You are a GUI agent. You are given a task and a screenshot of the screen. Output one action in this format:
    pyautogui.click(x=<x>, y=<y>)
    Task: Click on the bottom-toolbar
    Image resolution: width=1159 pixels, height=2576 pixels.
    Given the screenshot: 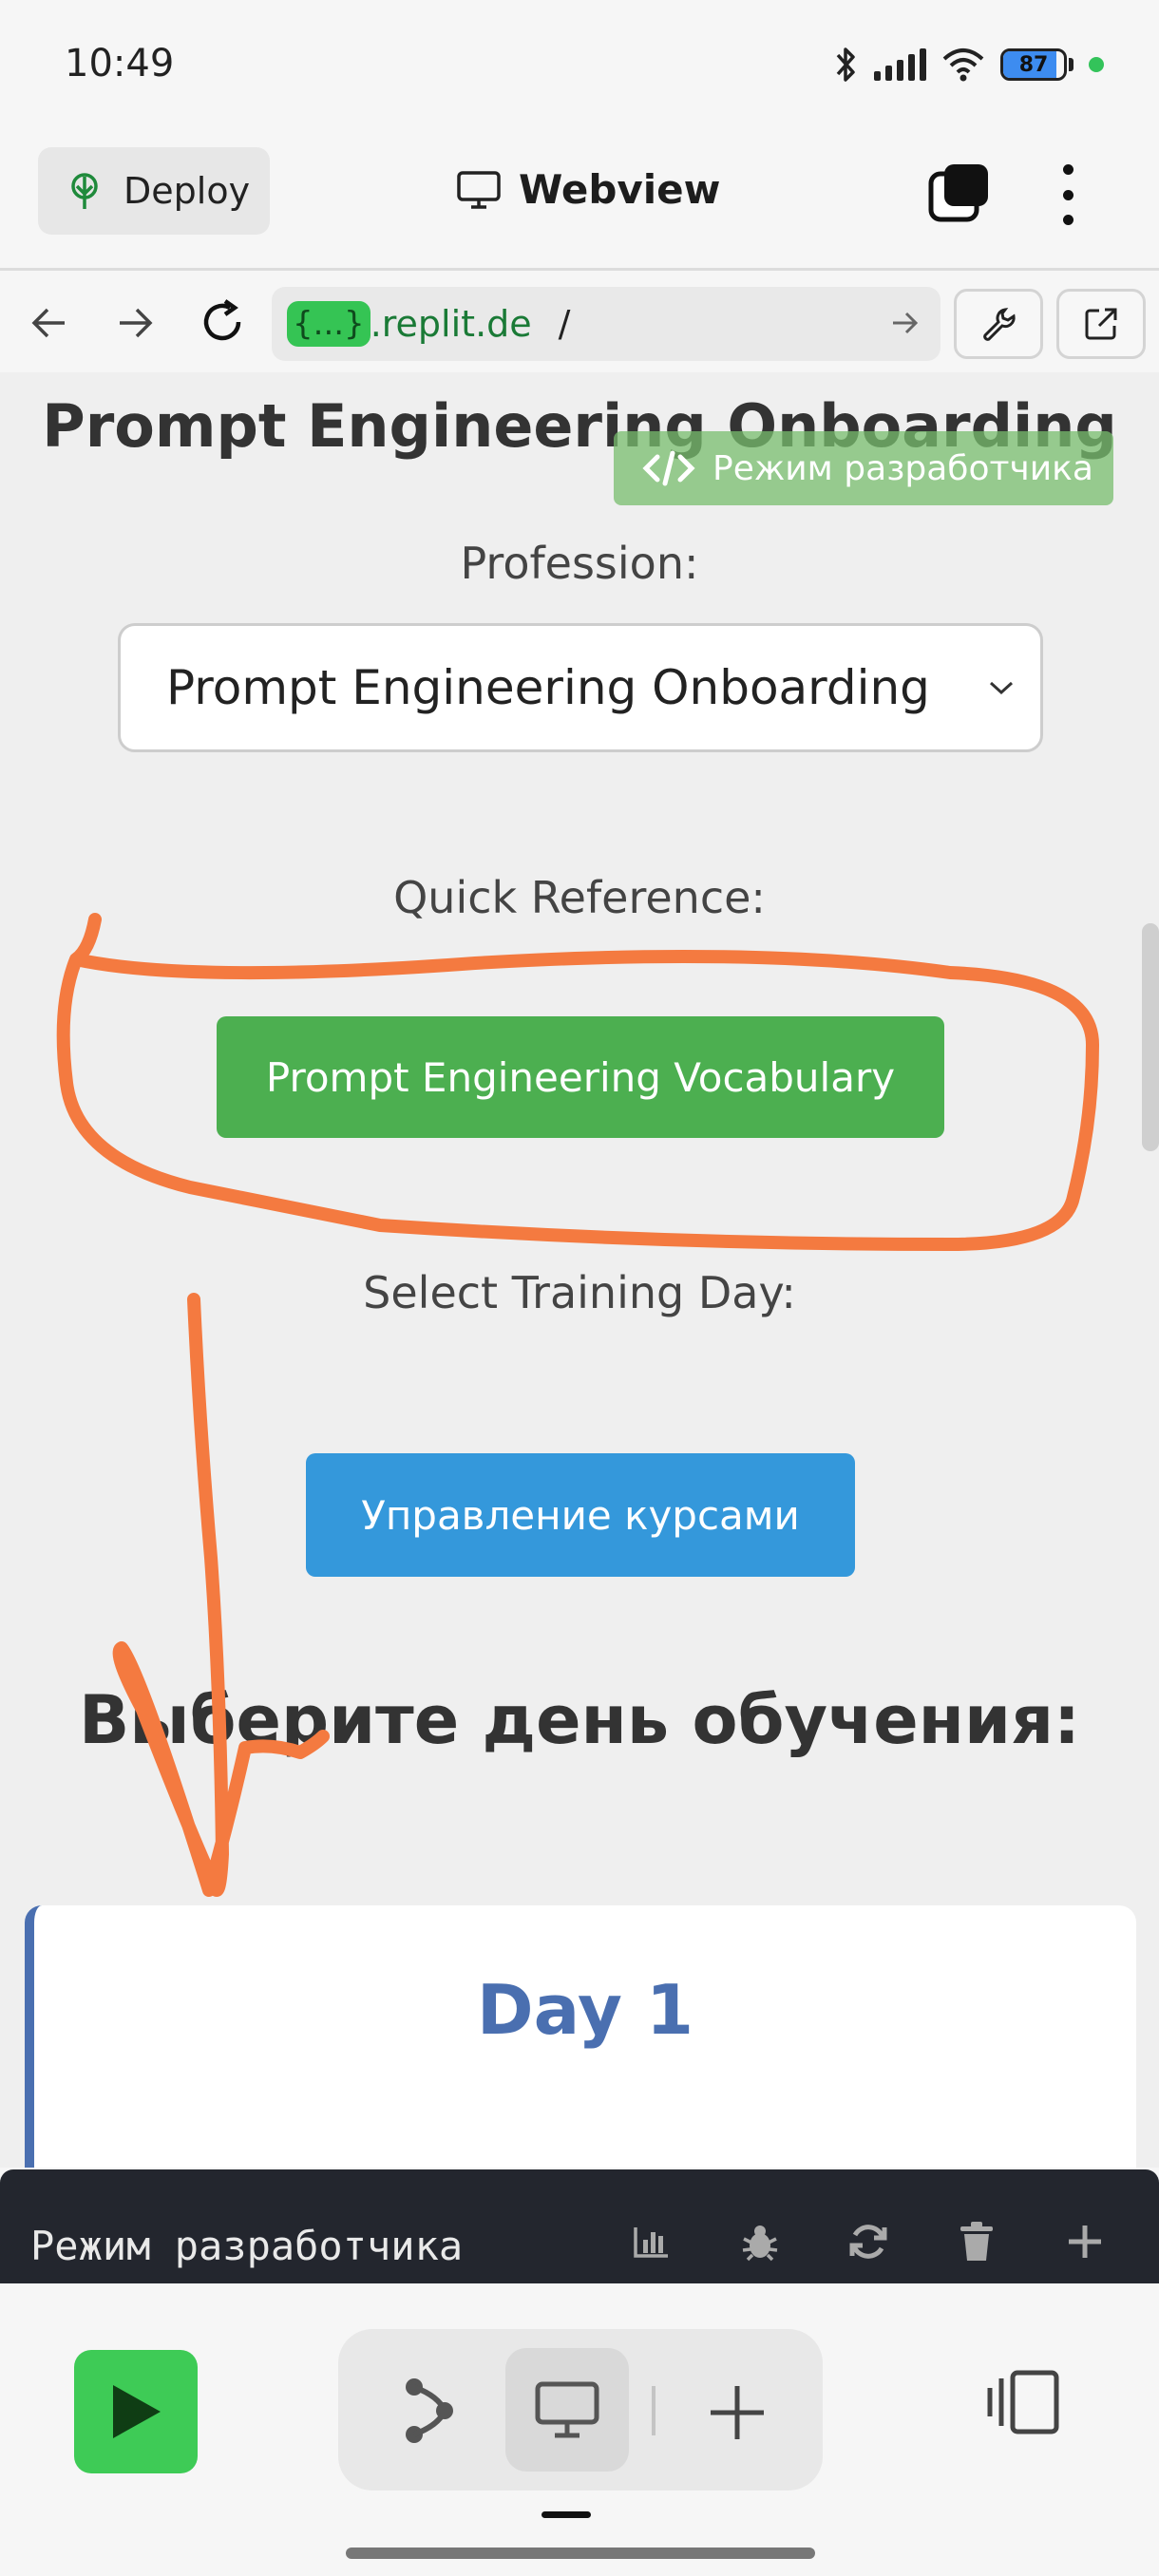 What is the action you would take?
    pyautogui.click(x=579, y=2429)
    